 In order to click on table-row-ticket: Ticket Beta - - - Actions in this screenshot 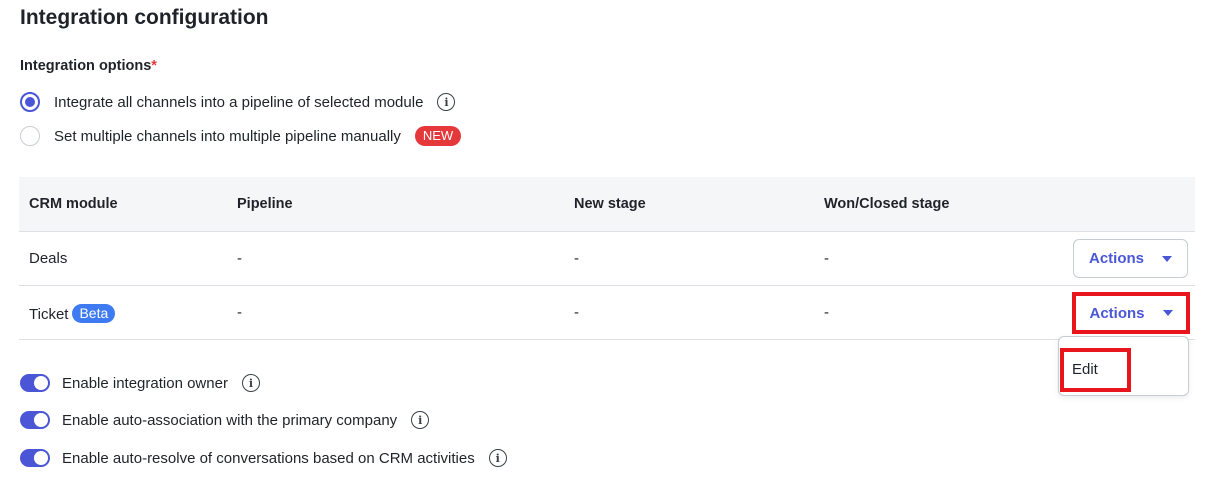, I will do `click(607, 313)`.